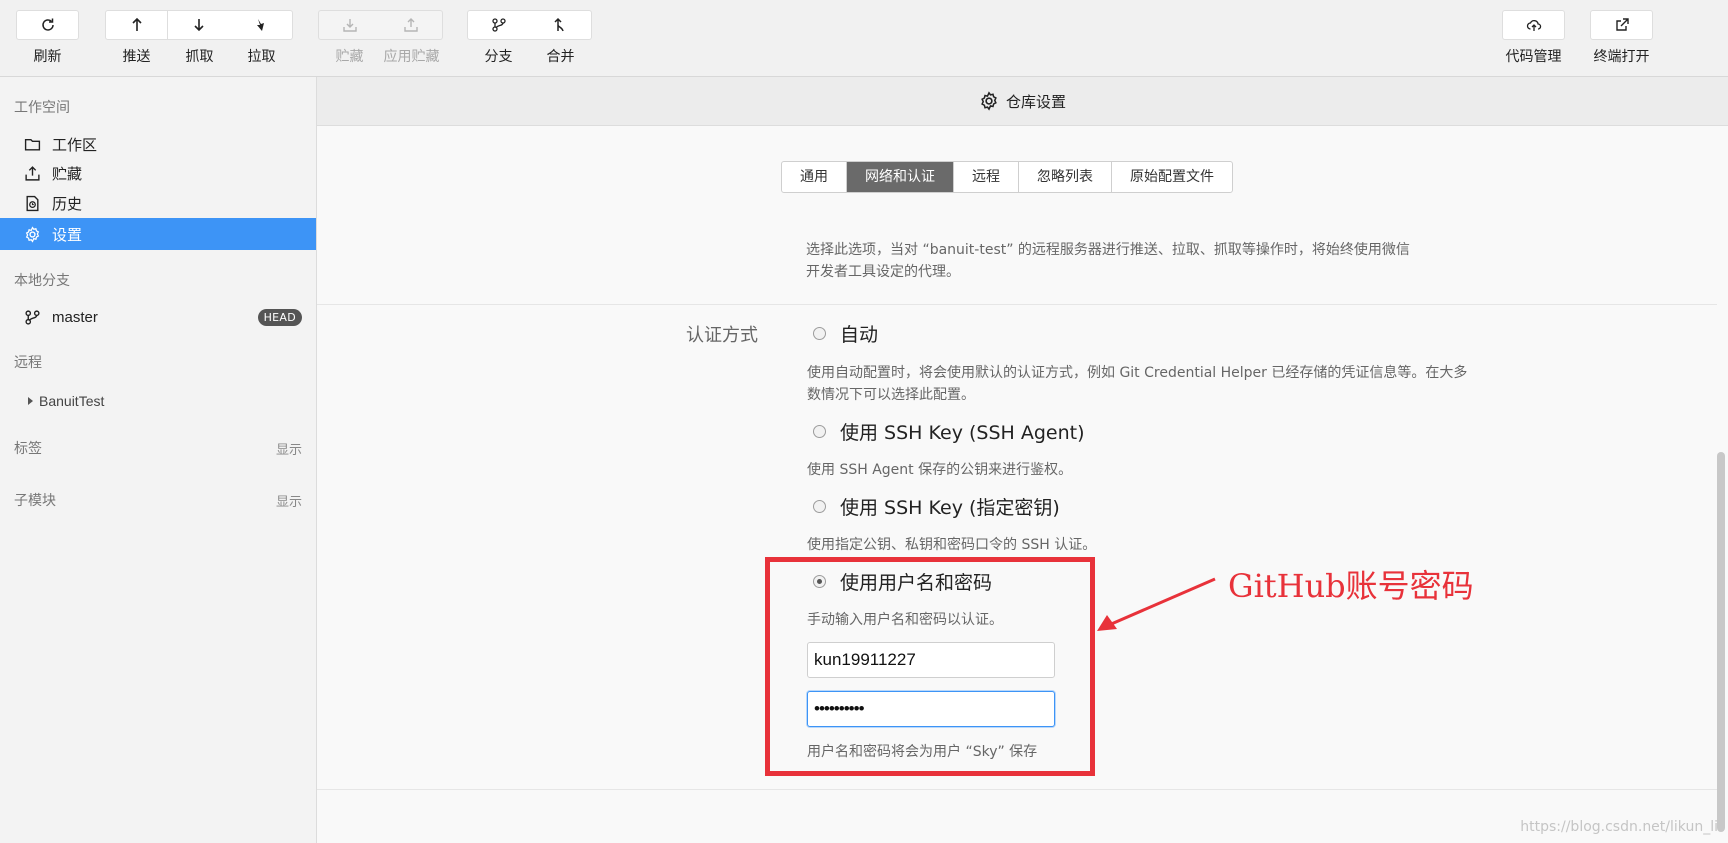 The image size is (1728, 843). Describe the element at coordinates (35, 501) in the screenshot. I see `submodule-title: 子模块` at that location.